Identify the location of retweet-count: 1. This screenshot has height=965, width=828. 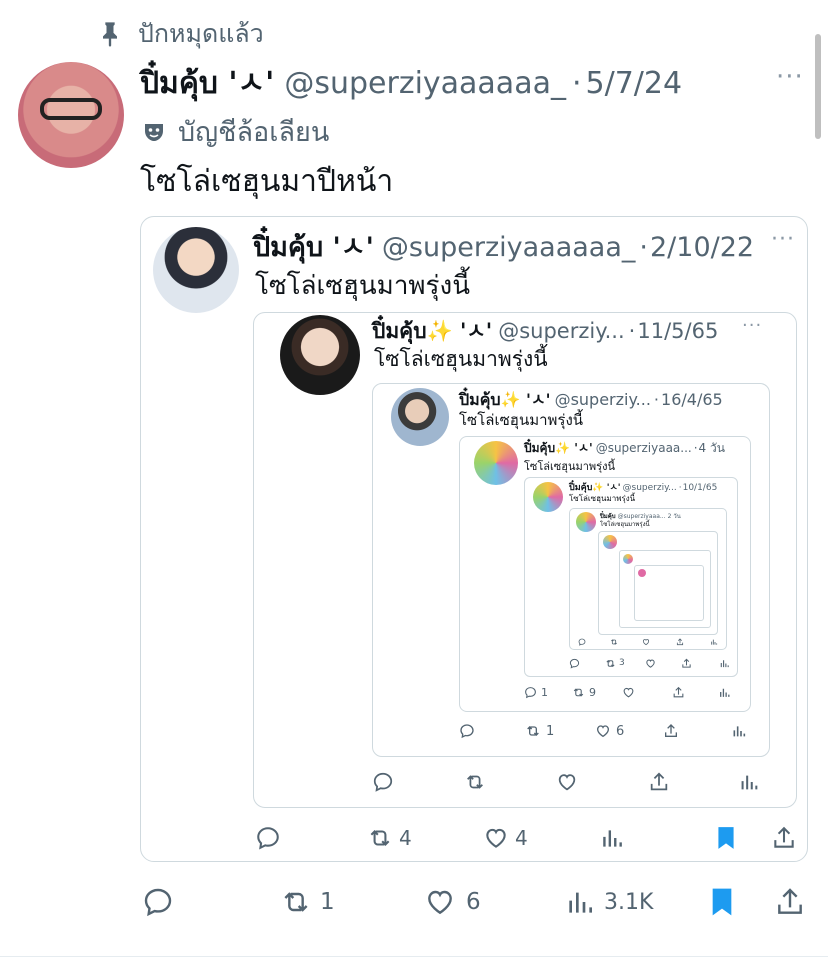
(327, 902).